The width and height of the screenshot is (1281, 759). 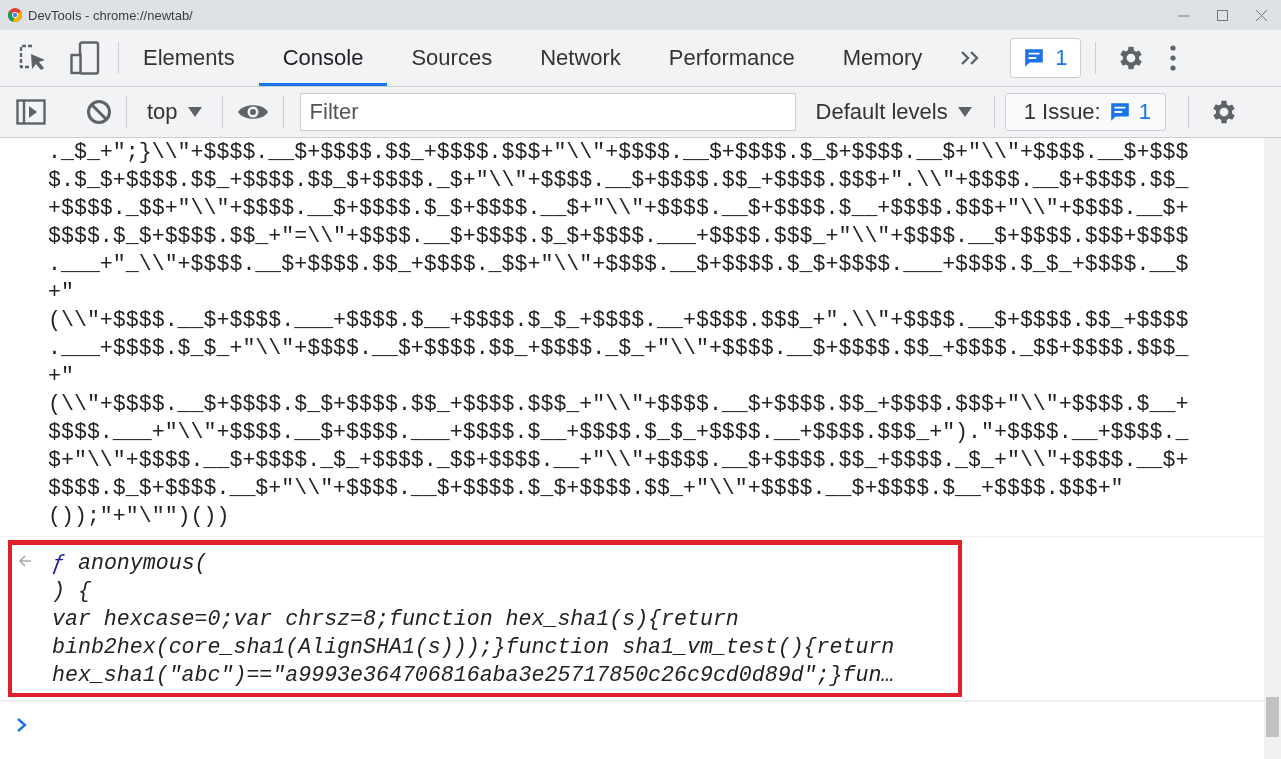 I want to click on panel-tab: Elements, so click(x=189, y=58).